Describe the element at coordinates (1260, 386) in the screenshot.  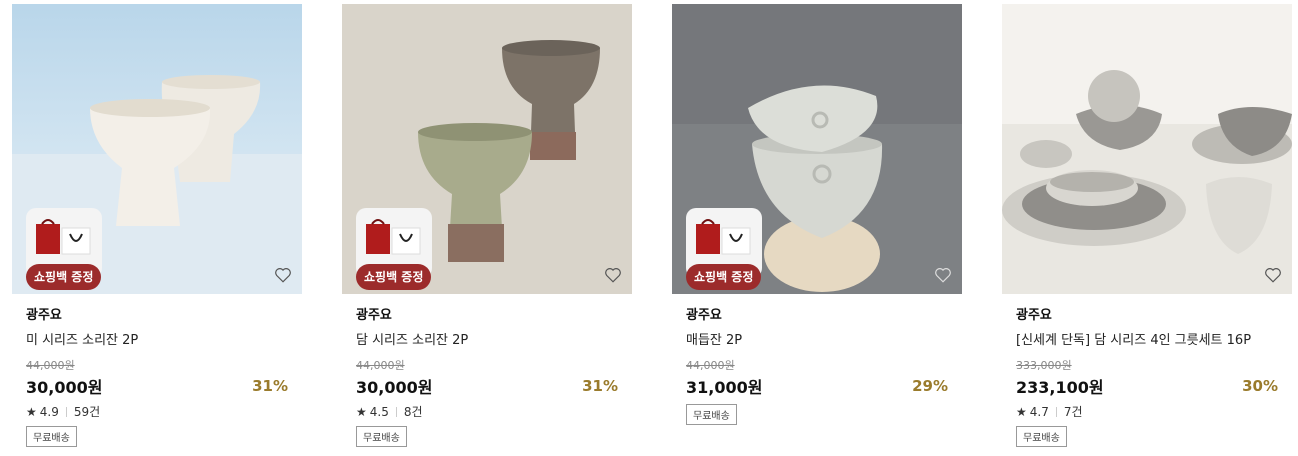
I see `discount-rate: 30%` at that location.